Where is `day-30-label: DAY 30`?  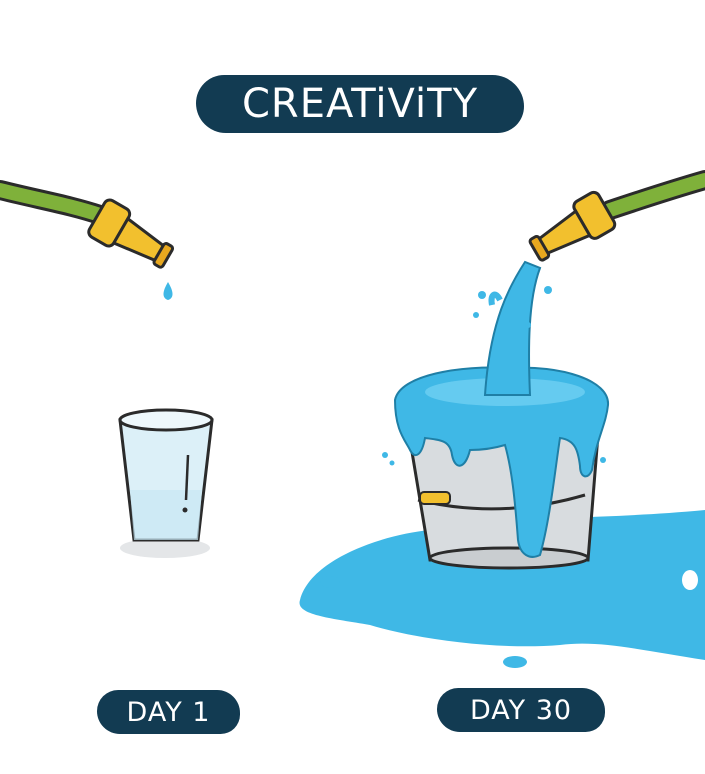
day-30-label: DAY 30 is located at coordinates (521, 710).